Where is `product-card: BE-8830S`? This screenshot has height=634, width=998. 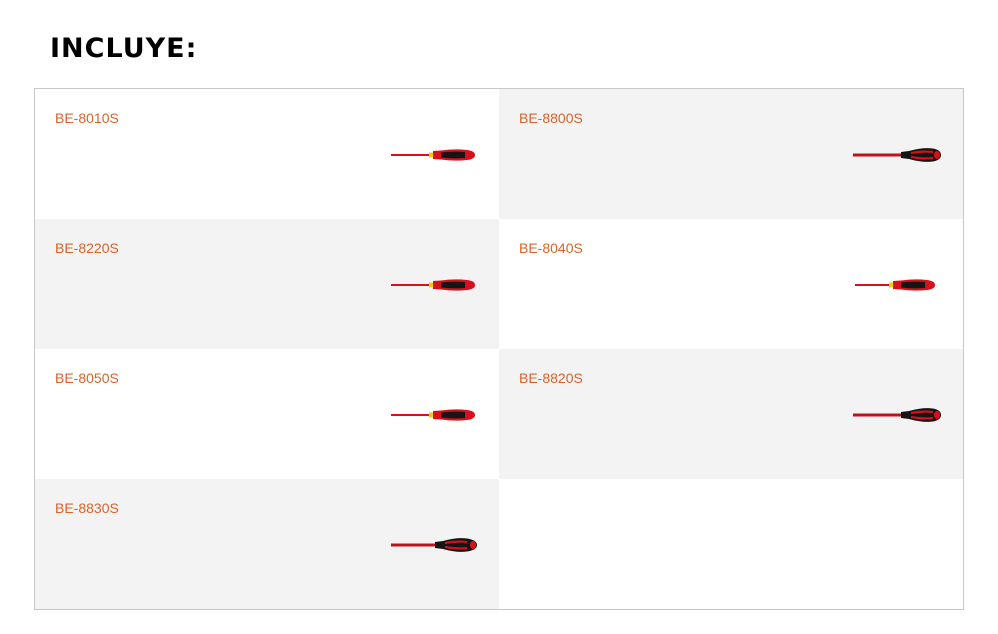
product-card: BE-8830S is located at coordinates (267, 544).